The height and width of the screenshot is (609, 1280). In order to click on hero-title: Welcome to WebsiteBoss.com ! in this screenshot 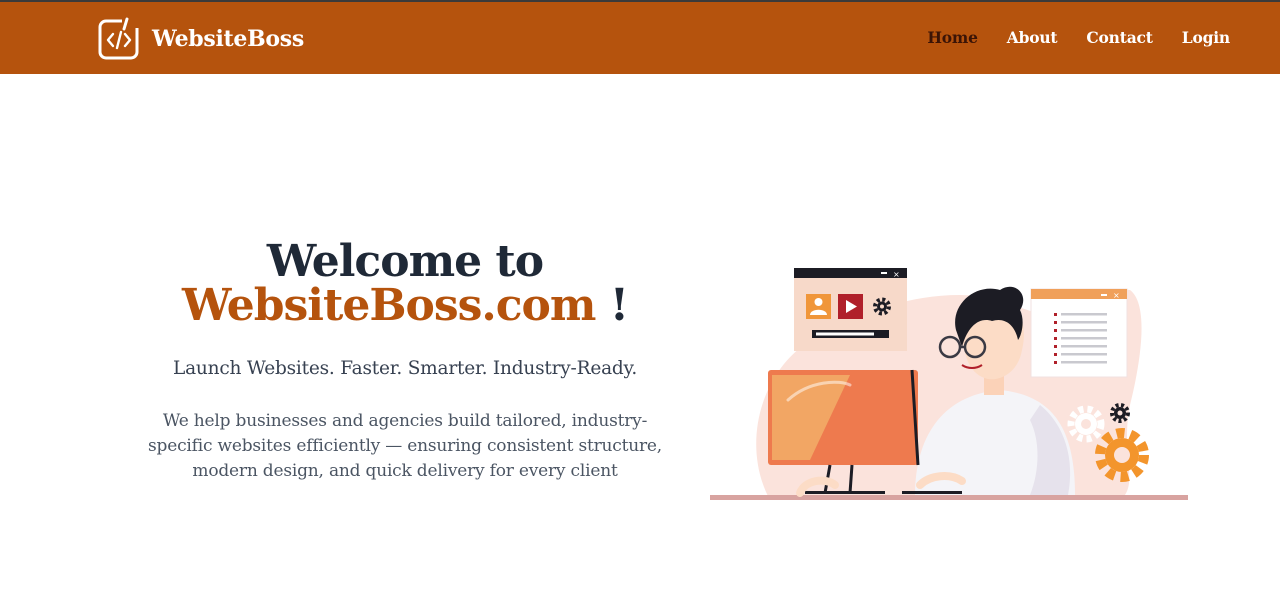, I will do `click(405, 284)`.